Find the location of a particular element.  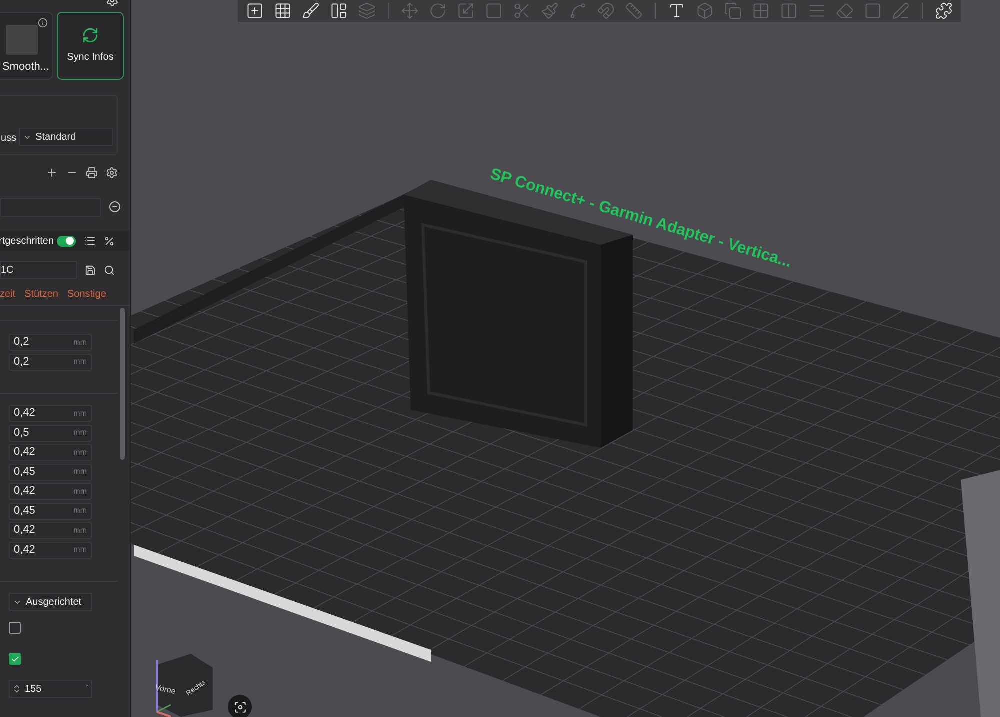

save-icon is located at coordinates (90, 270).